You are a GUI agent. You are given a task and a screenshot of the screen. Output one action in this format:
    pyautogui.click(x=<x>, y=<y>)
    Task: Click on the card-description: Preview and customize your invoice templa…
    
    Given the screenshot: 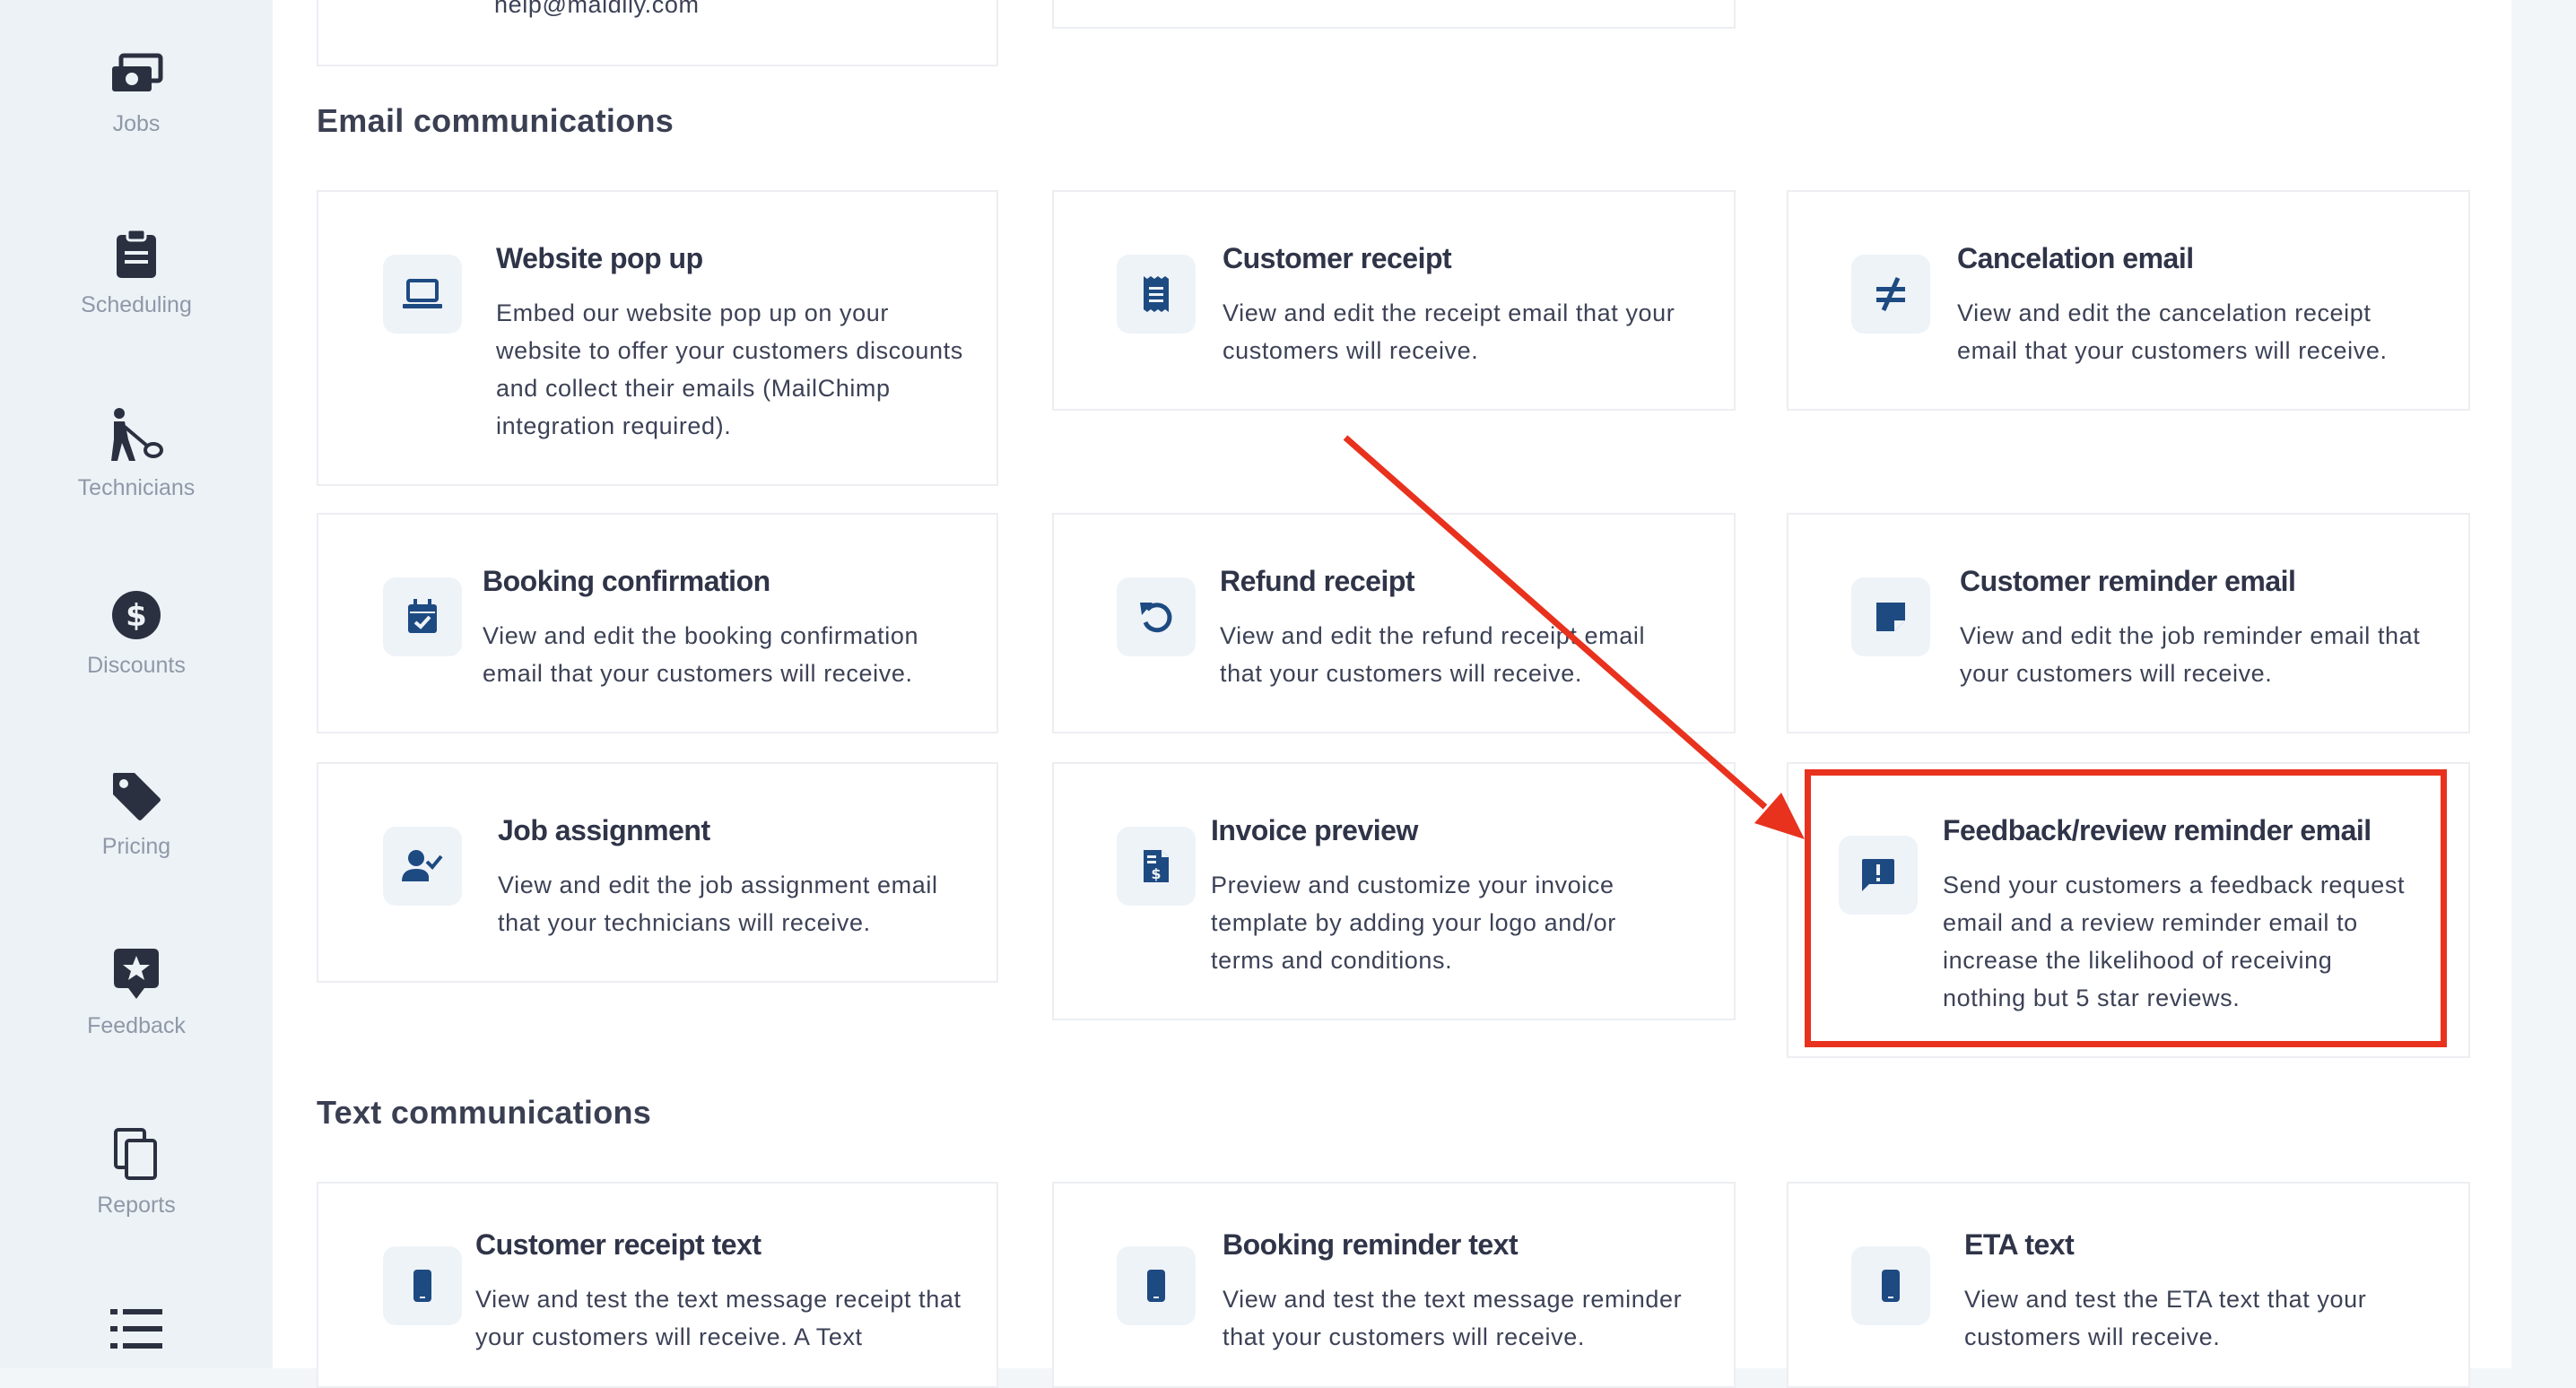 What is the action you would take?
    pyautogui.click(x=1413, y=923)
    